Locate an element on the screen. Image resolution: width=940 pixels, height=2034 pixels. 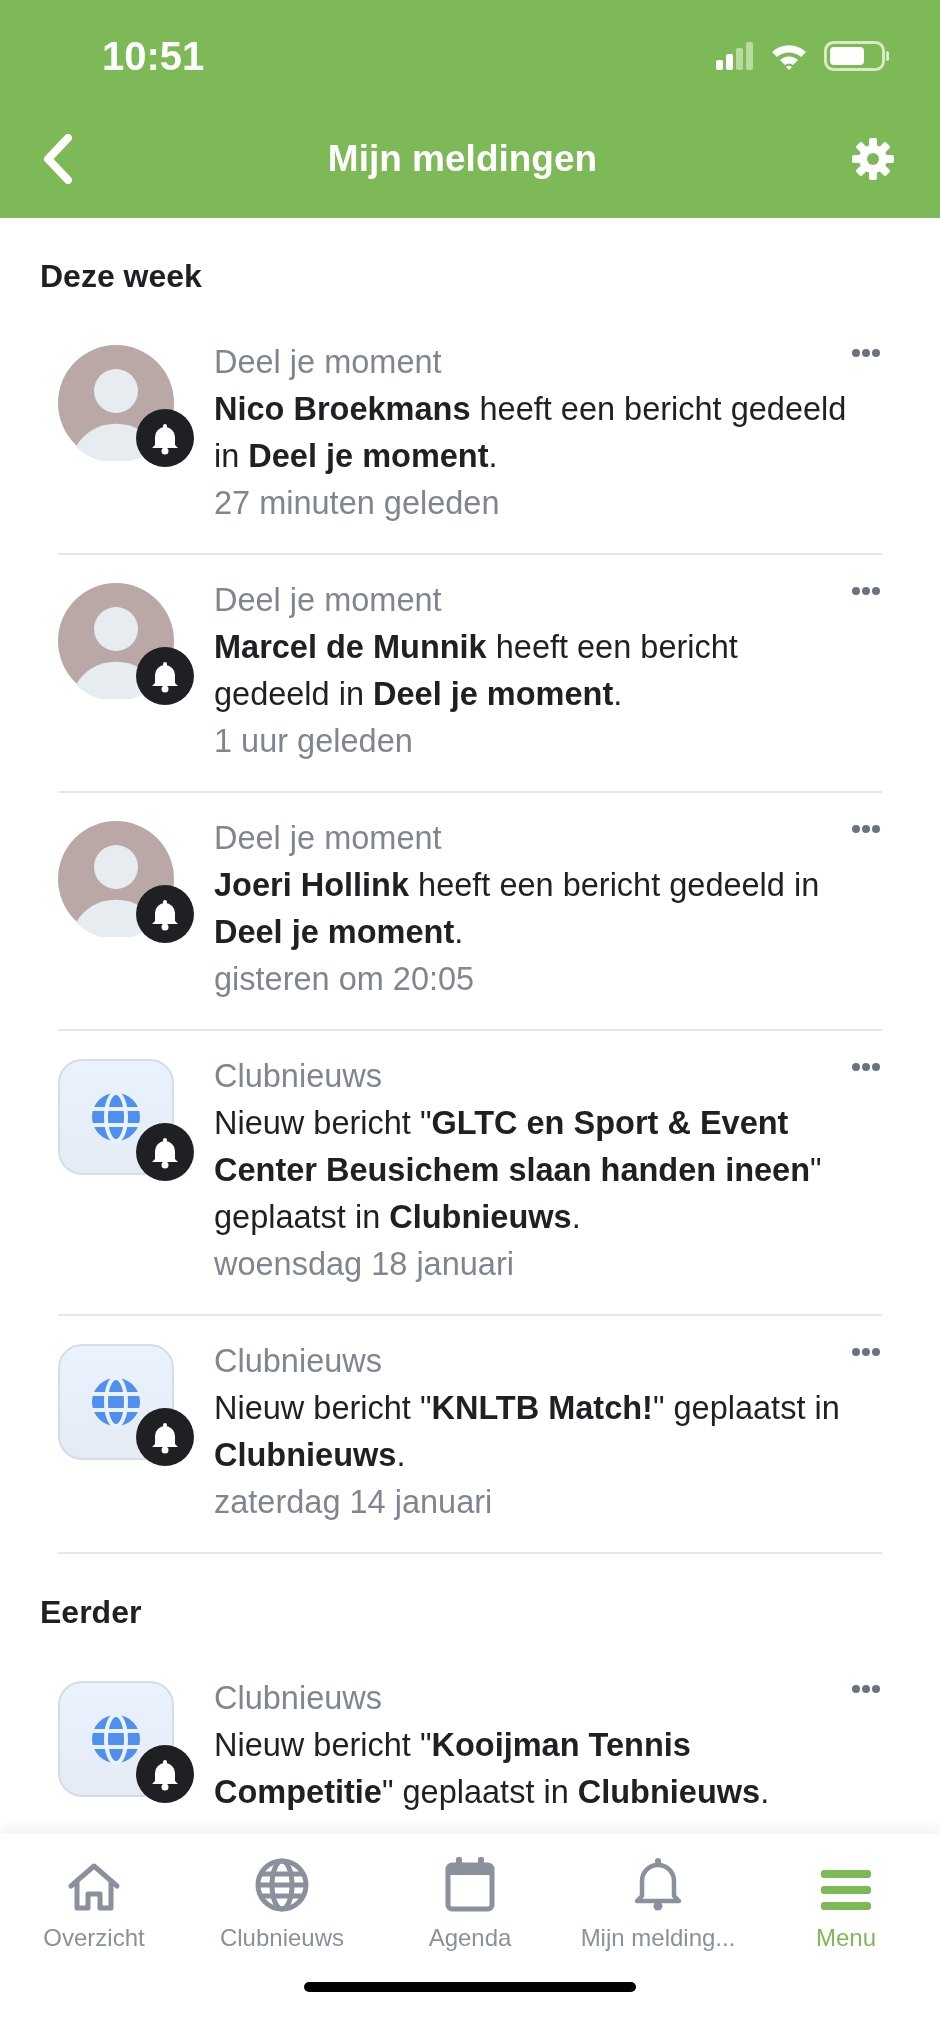
section-heading: Deze week is located at coordinates (121, 276).